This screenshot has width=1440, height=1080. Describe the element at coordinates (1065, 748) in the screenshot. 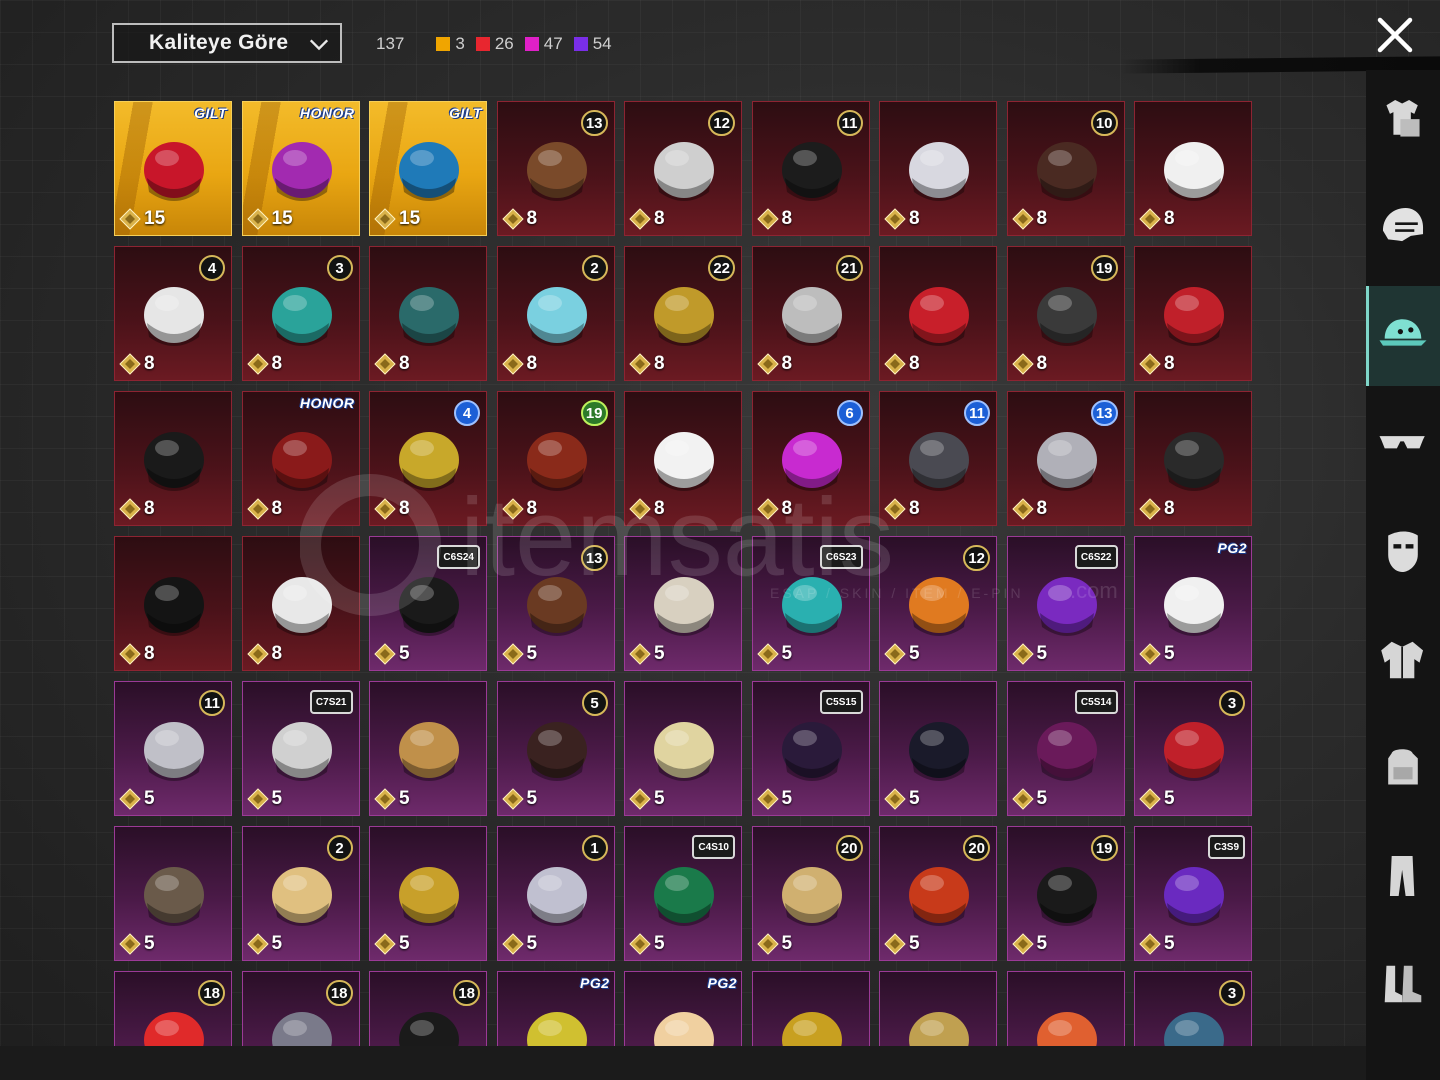

I see `item-card: C5S14 5` at that location.